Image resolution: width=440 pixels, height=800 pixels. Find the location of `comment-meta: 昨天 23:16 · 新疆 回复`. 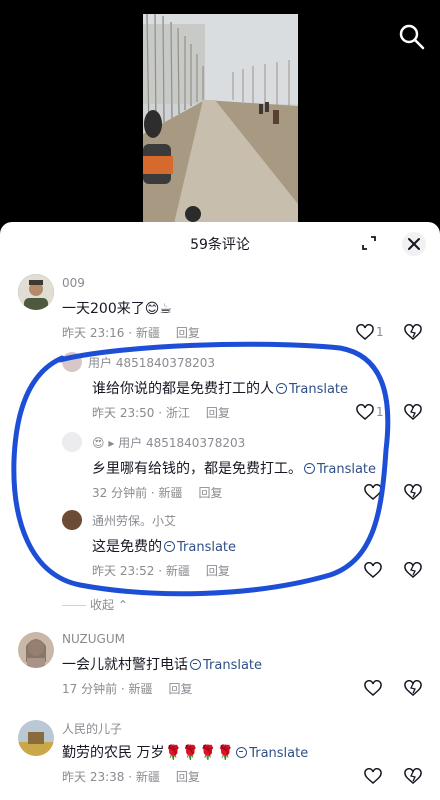

comment-meta: 昨天 23:16 · 新疆 回复 is located at coordinates (131, 332).